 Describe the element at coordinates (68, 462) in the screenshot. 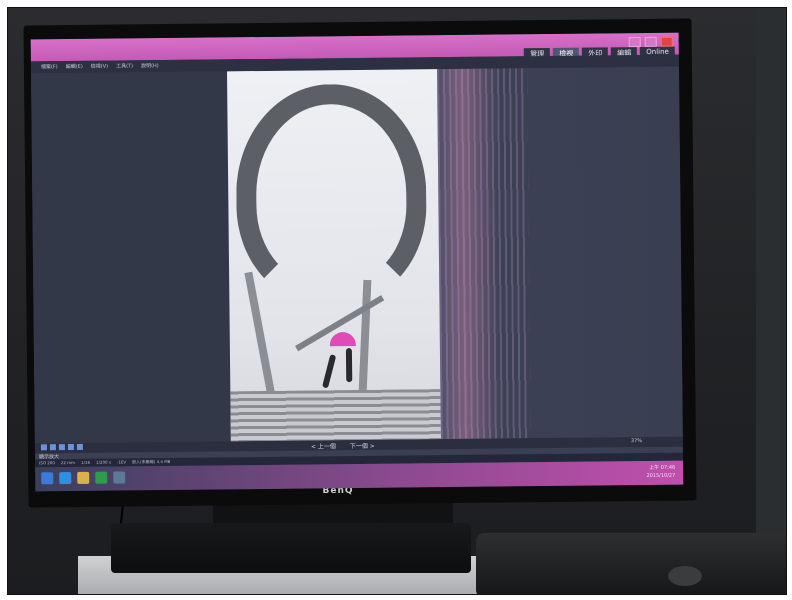

I see `info-focal: 22 mm` at that location.